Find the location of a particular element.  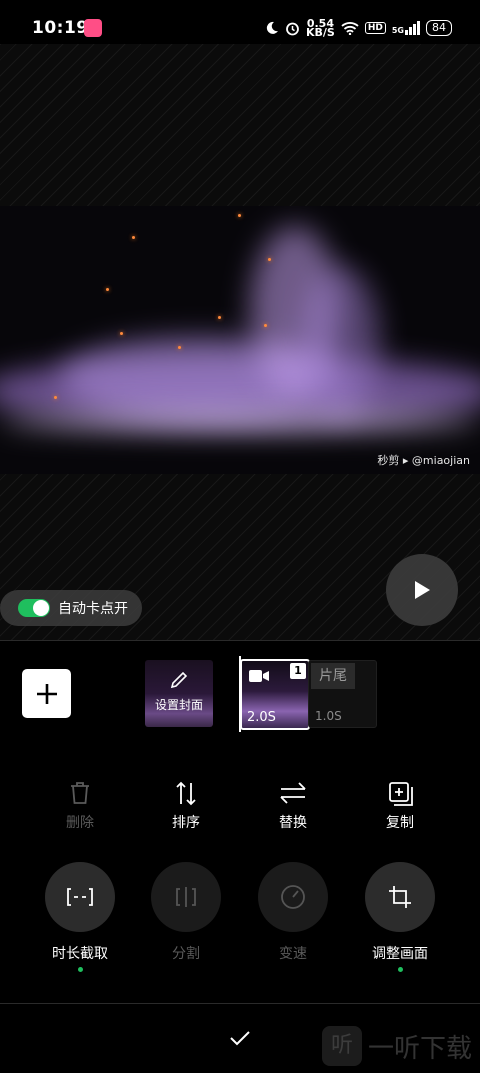

auto-beat-toggle: 自动卡点开 is located at coordinates (71, 608).